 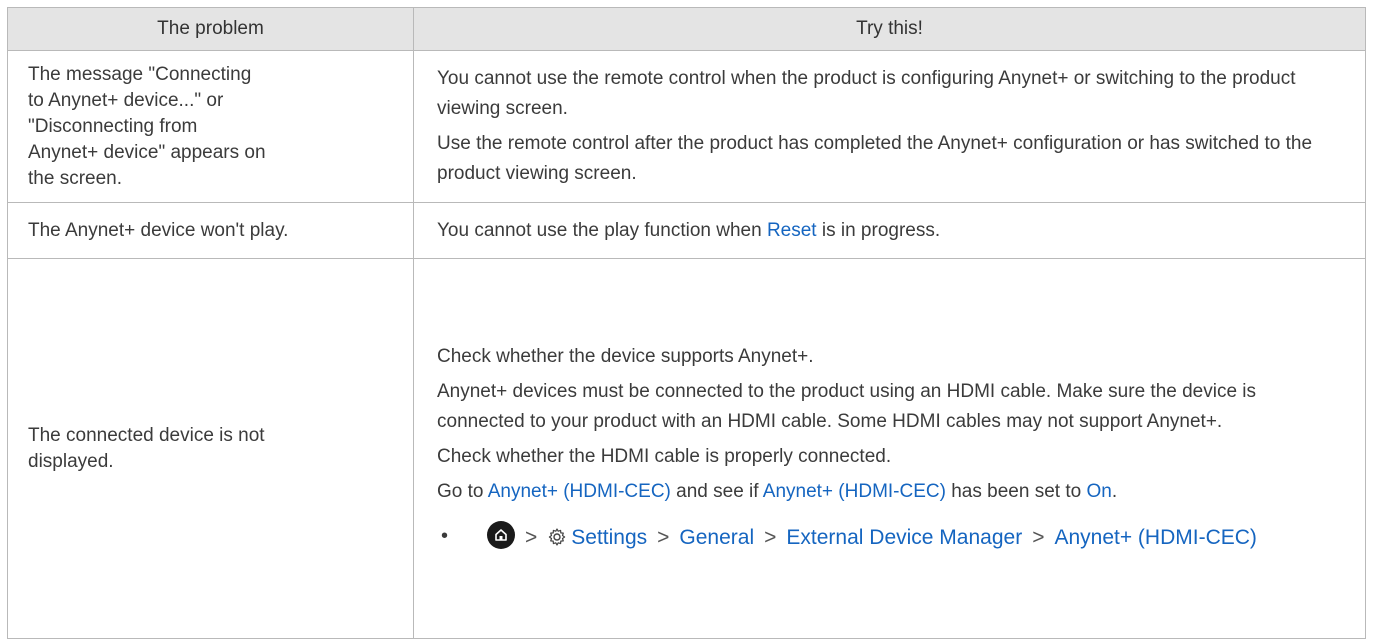 I want to click on problem-cell: The Anynet+ device won't play., so click(x=210, y=230).